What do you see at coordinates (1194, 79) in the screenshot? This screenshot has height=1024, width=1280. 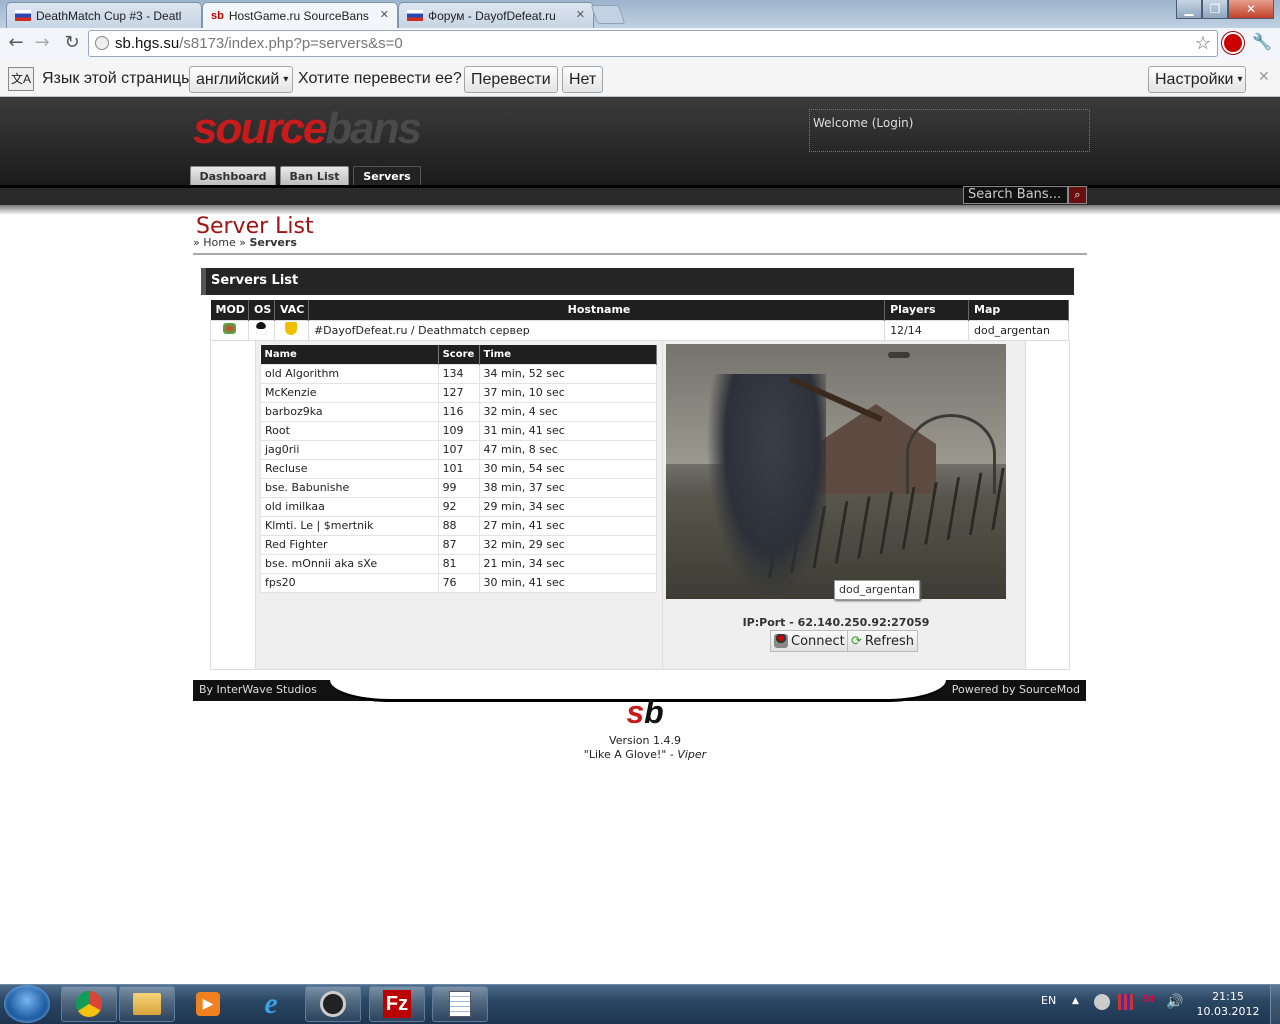 I see `settings-label: Настройки` at bounding box center [1194, 79].